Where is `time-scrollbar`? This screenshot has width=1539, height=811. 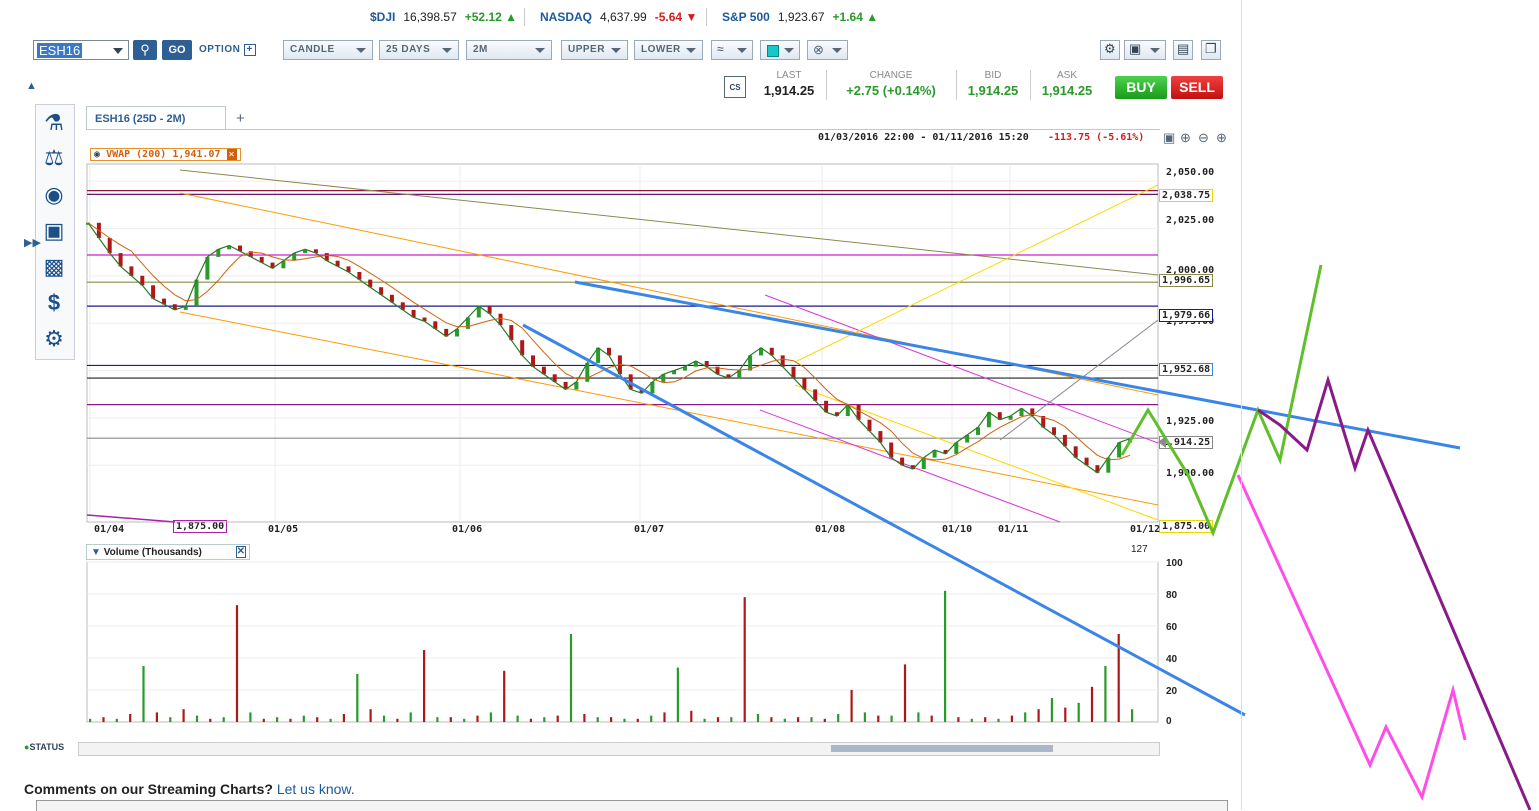 time-scrollbar is located at coordinates (619, 749).